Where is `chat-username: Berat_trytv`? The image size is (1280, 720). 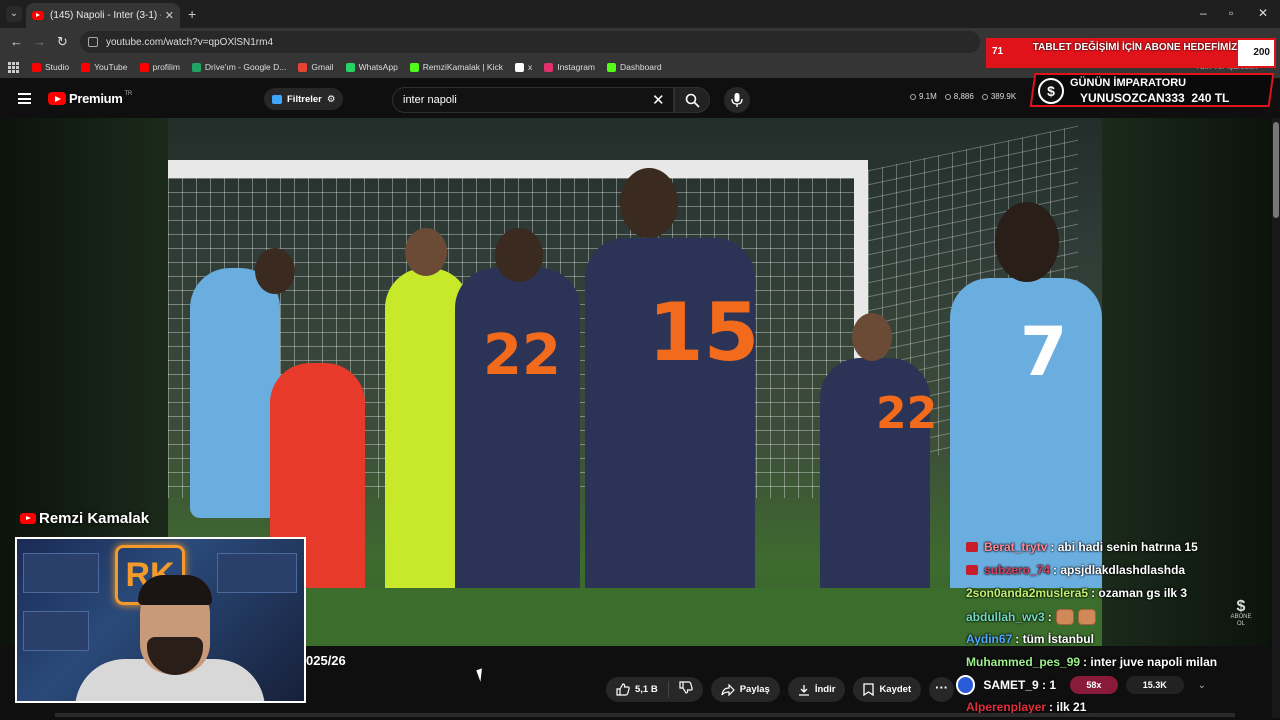
chat-username: Berat_trytv is located at coordinates (1015, 547).